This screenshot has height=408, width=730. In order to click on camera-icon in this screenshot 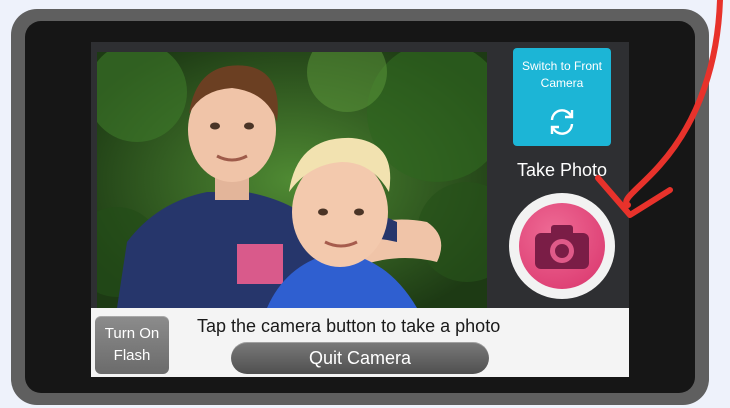, I will do `click(562, 247)`.